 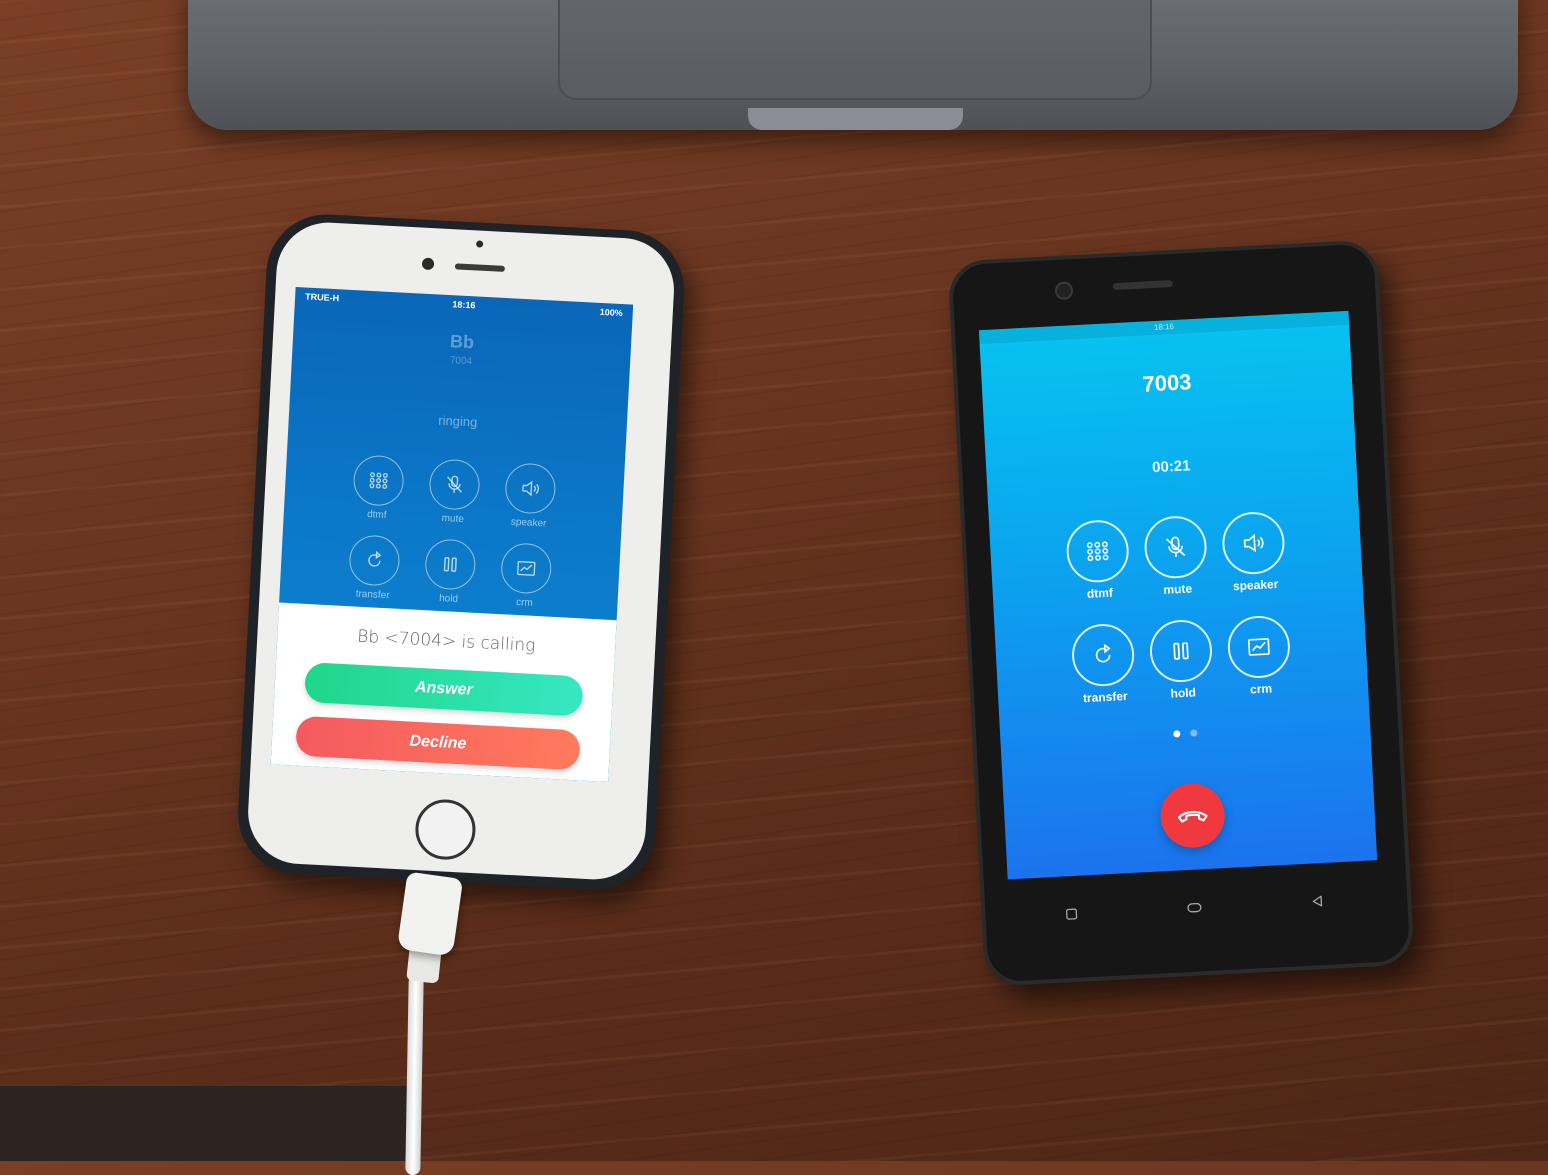 What do you see at coordinates (1317, 901) in the screenshot?
I see `back-nav-icon` at bounding box center [1317, 901].